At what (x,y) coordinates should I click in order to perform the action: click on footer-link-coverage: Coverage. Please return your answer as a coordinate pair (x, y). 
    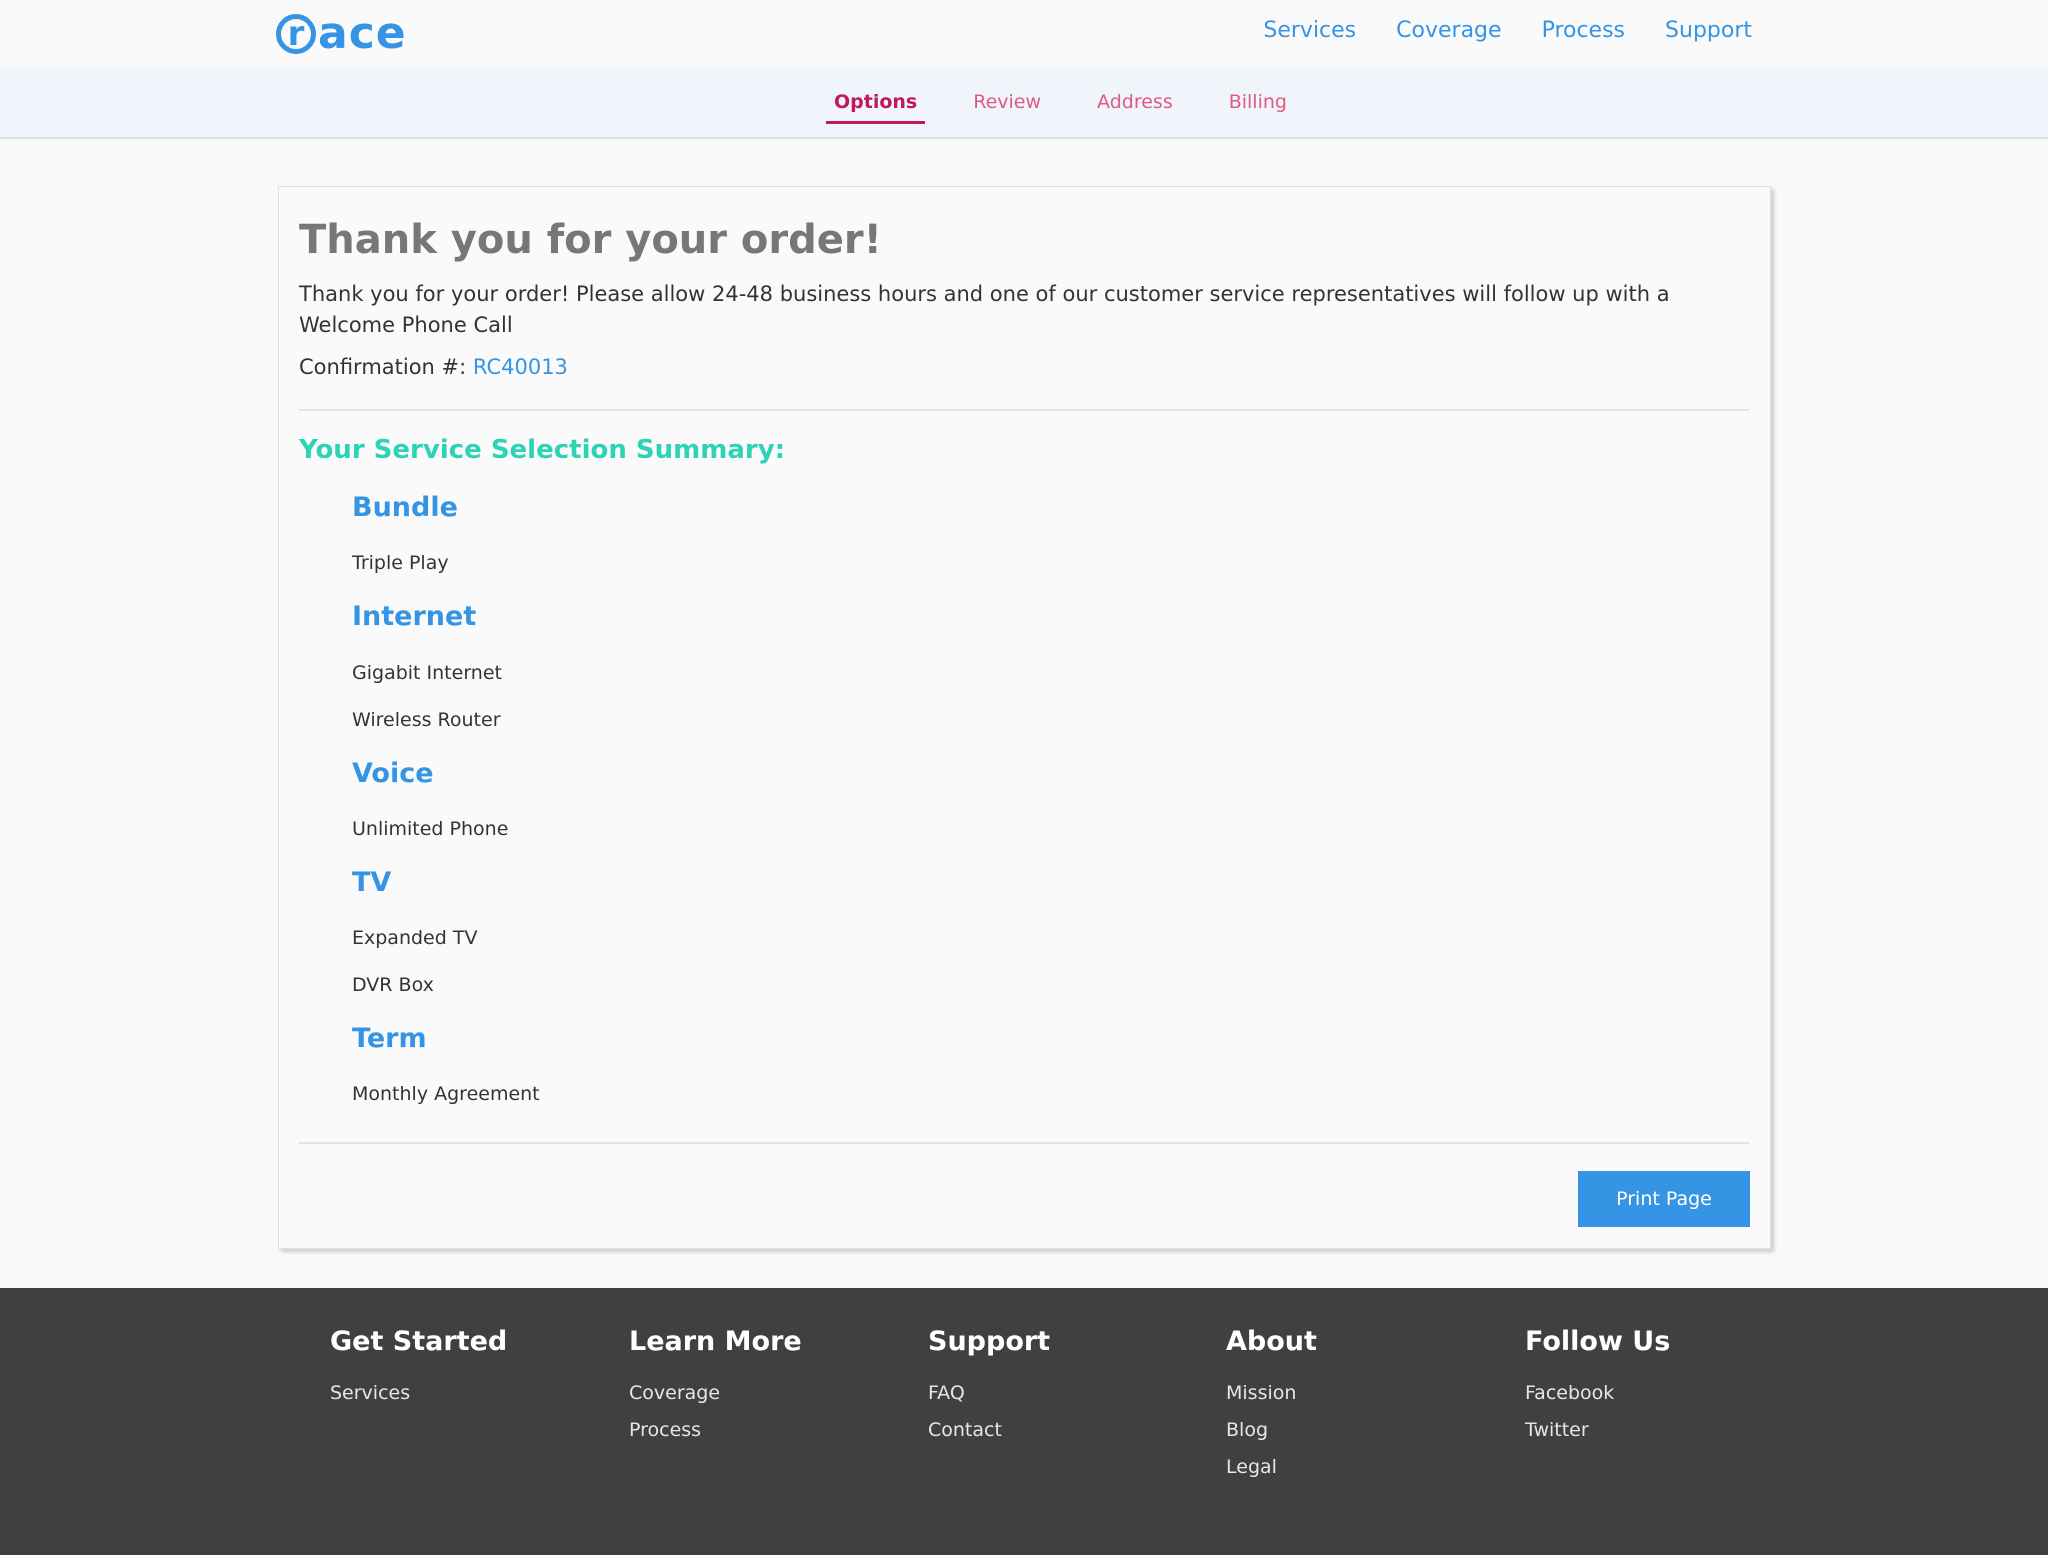
    Looking at the image, I should click on (715, 1393).